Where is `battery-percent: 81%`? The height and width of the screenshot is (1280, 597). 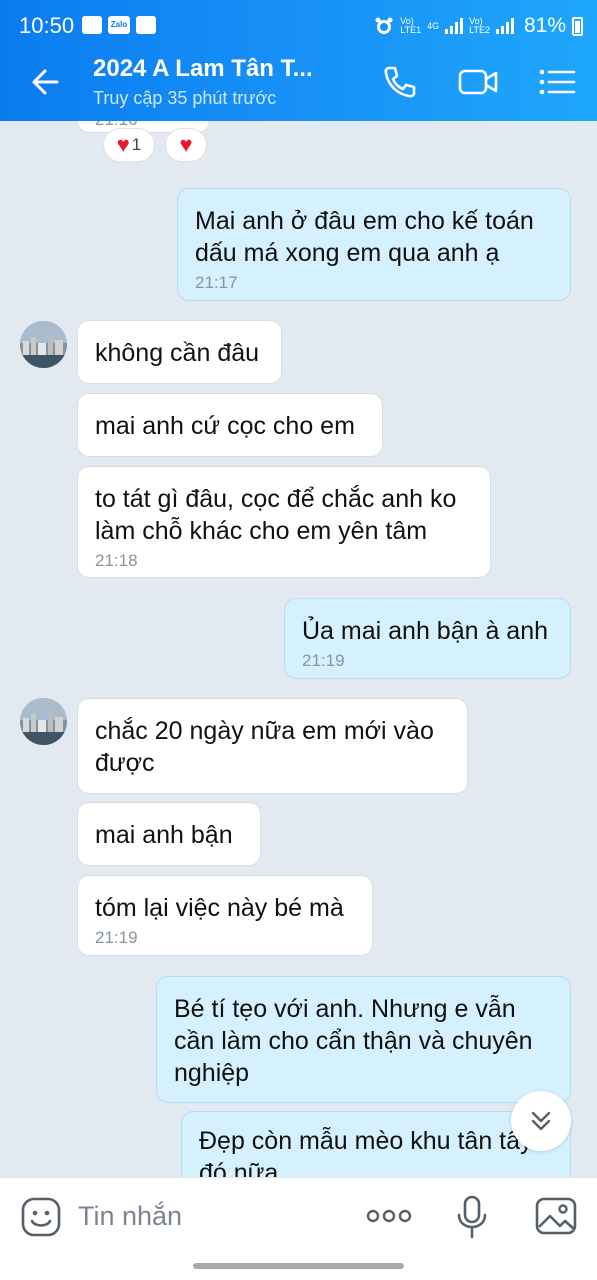
battery-percent: 81% is located at coordinates (544, 25).